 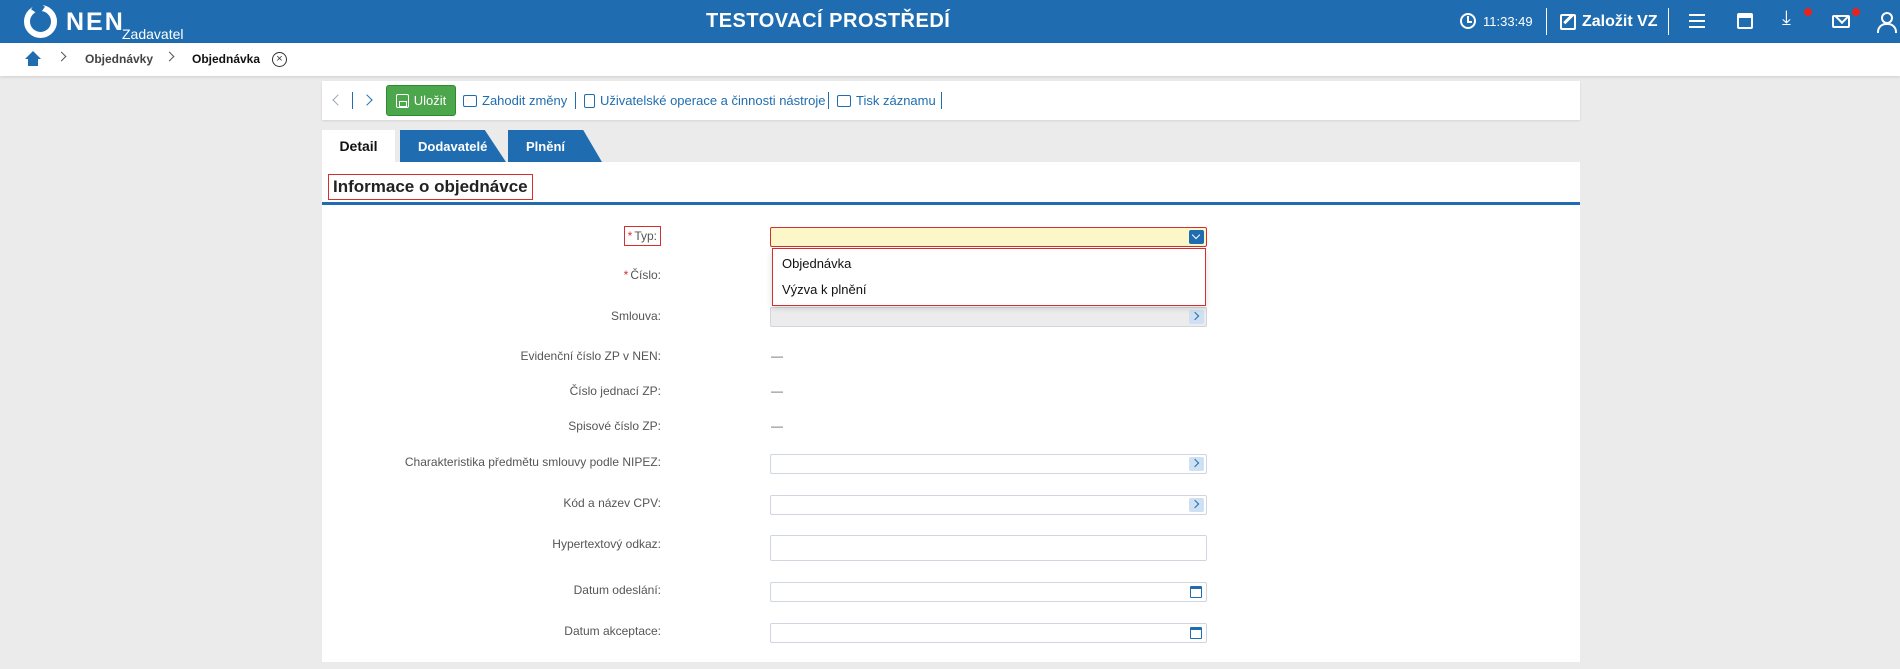 I want to click on chevron-down-icon, so click(x=1196, y=237).